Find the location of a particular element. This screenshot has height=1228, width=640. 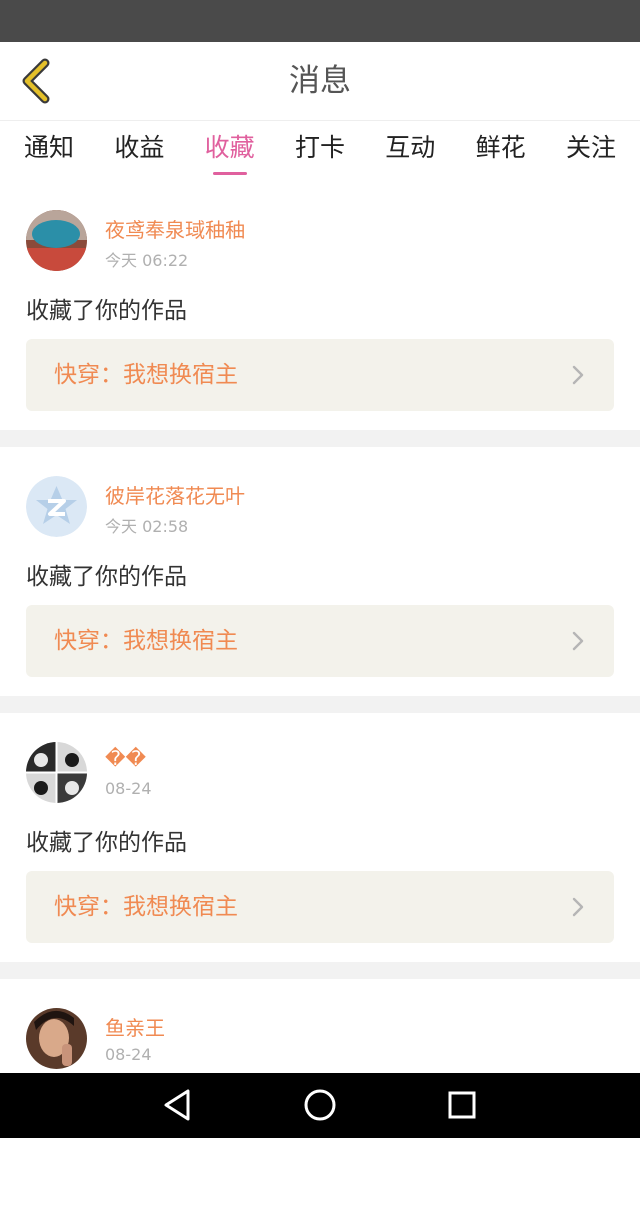

timestamp: 今天 06:22 is located at coordinates (147, 260).